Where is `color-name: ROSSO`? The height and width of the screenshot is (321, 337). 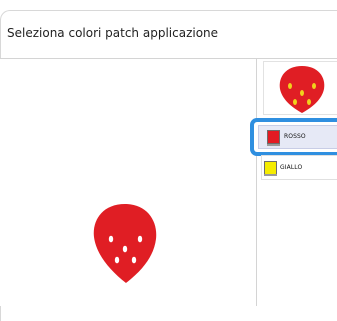
color-name: ROSSO is located at coordinates (295, 136).